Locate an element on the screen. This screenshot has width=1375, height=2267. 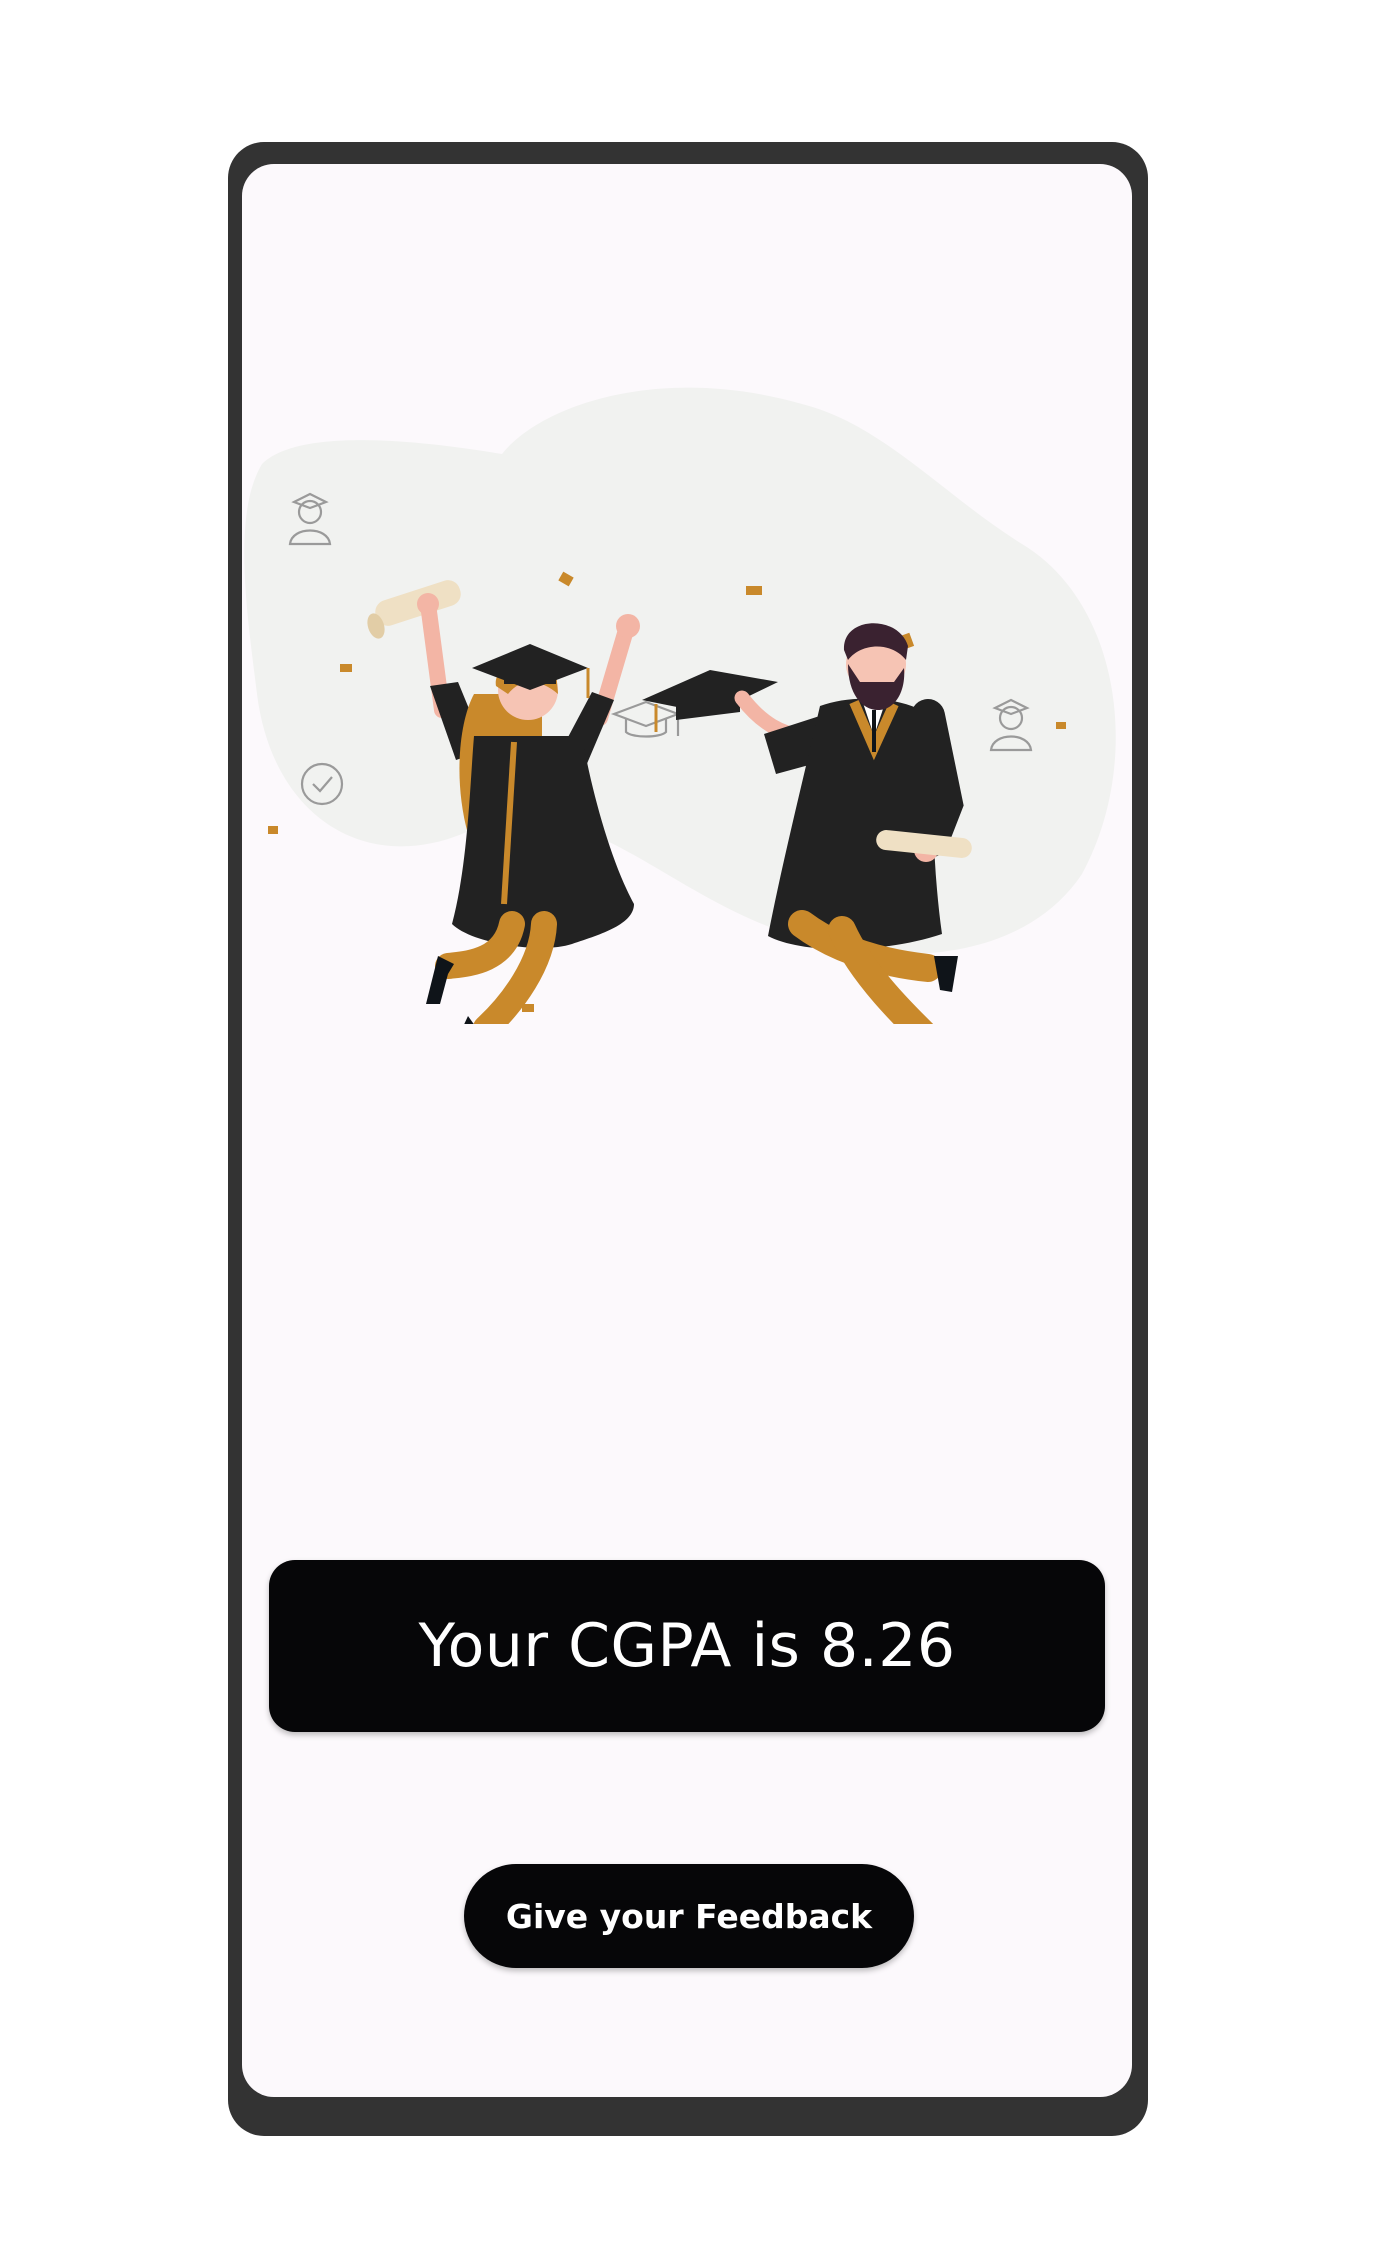
give-feedback-button: Give your Feedback is located at coordinates (689, 1916).